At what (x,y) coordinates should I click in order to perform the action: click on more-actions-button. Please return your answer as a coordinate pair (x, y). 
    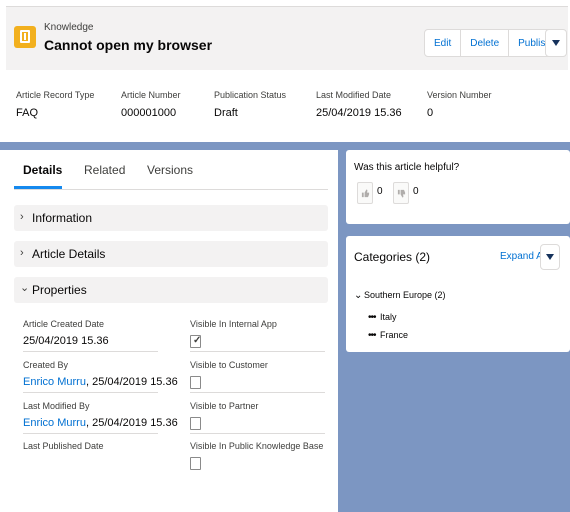
    Looking at the image, I should click on (556, 43).